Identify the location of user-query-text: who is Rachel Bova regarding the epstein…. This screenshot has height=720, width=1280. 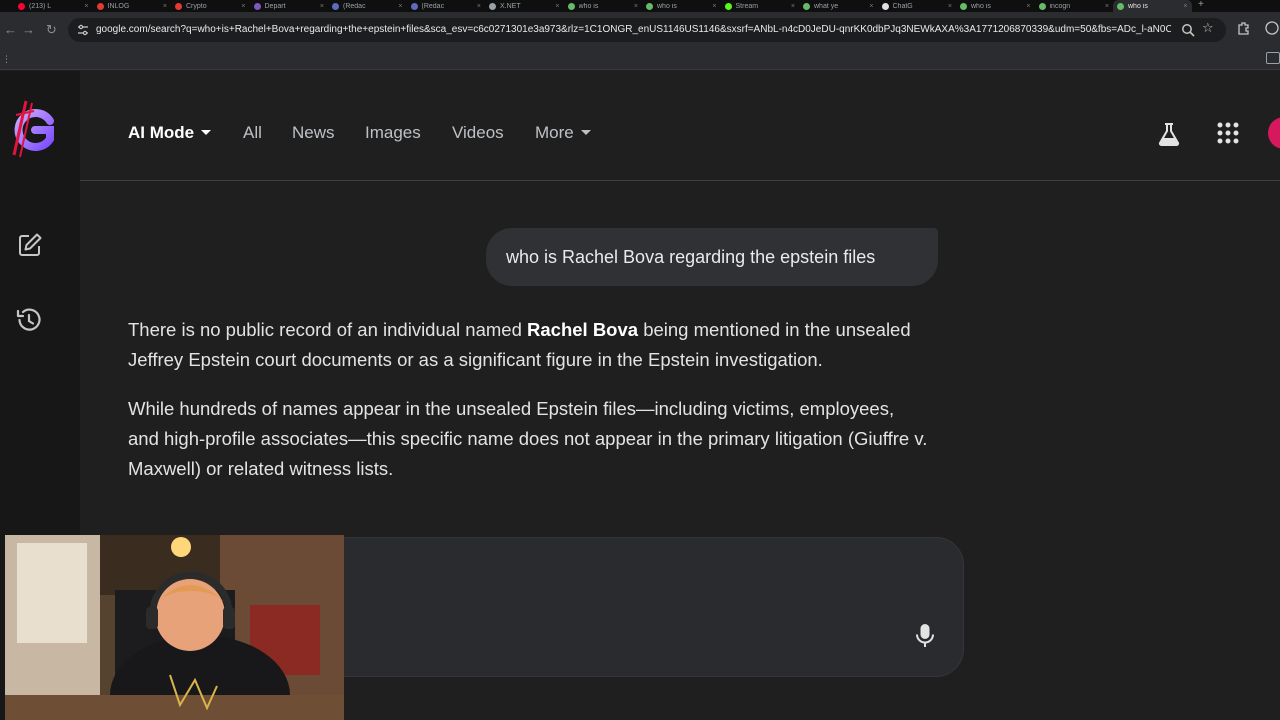
(691, 257).